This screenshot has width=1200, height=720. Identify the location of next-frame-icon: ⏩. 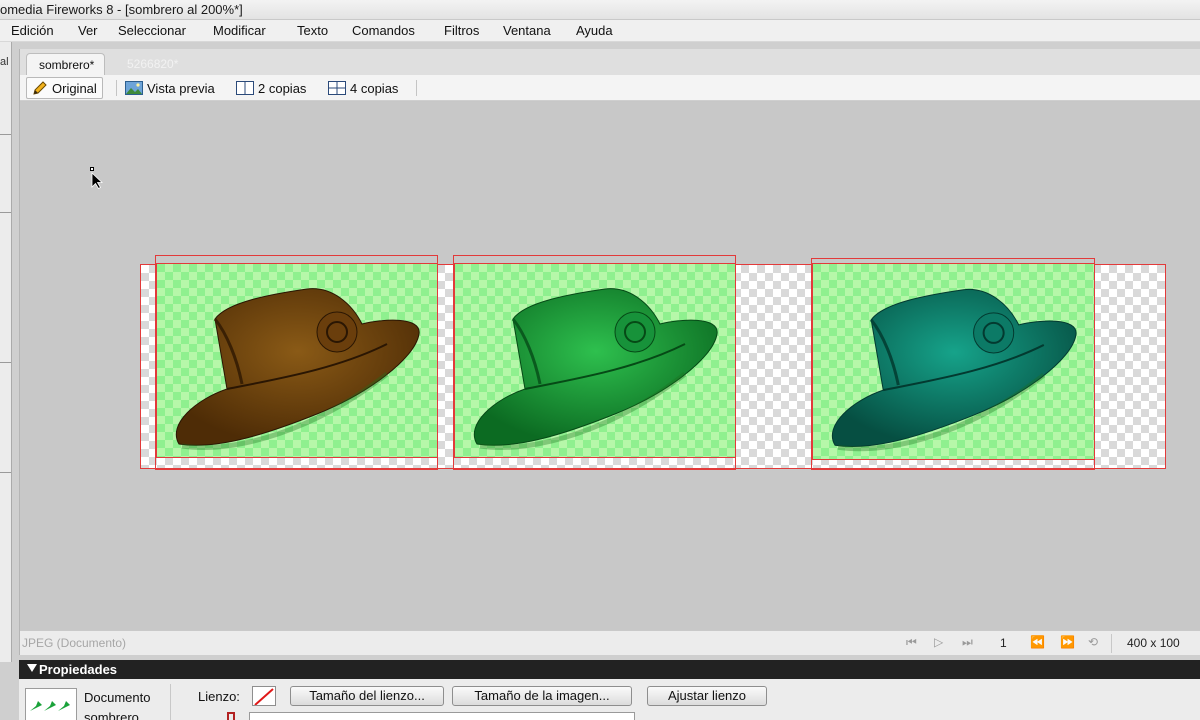
(1067, 642).